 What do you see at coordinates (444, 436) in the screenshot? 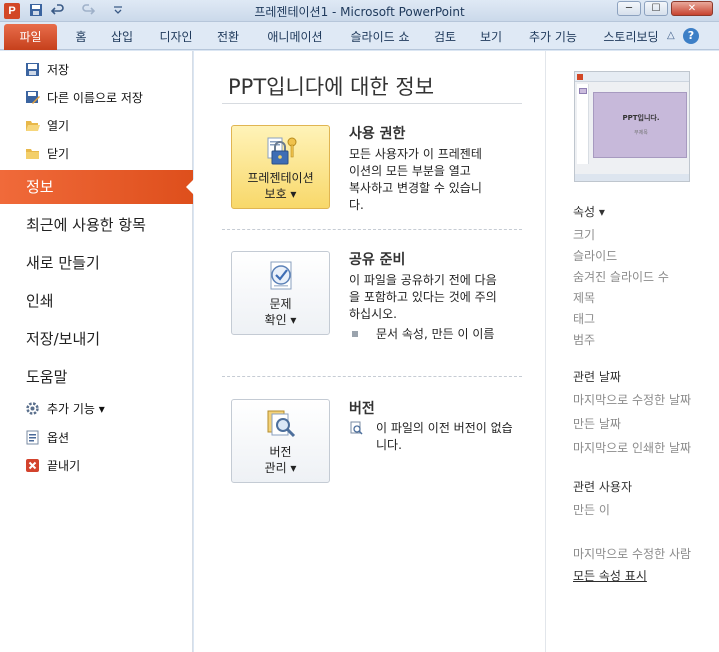
I see `versions-text: 이 파일의 이전 버전이 없습니다.` at bounding box center [444, 436].